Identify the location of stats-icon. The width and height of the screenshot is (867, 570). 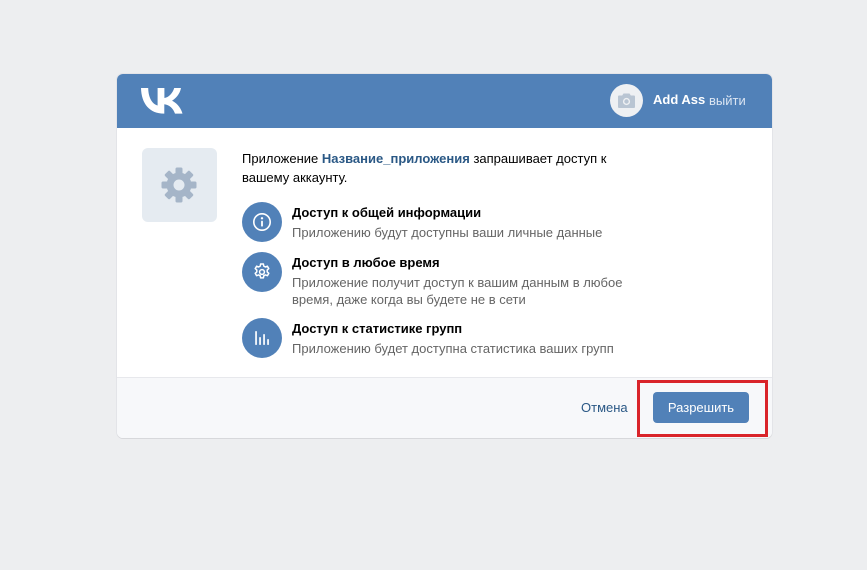
(262, 338).